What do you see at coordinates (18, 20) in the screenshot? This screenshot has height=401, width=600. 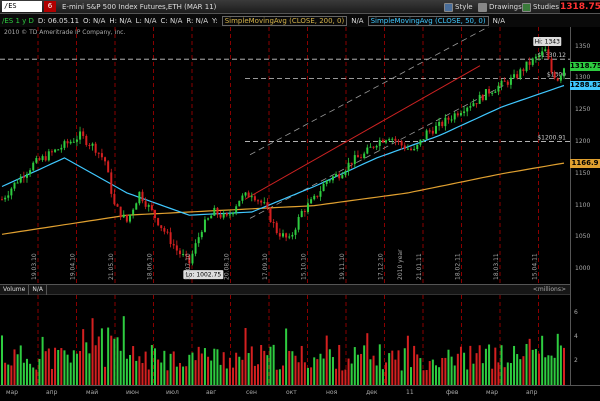 I see `symbol-period: /ES 1 y D` at bounding box center [18, 20].